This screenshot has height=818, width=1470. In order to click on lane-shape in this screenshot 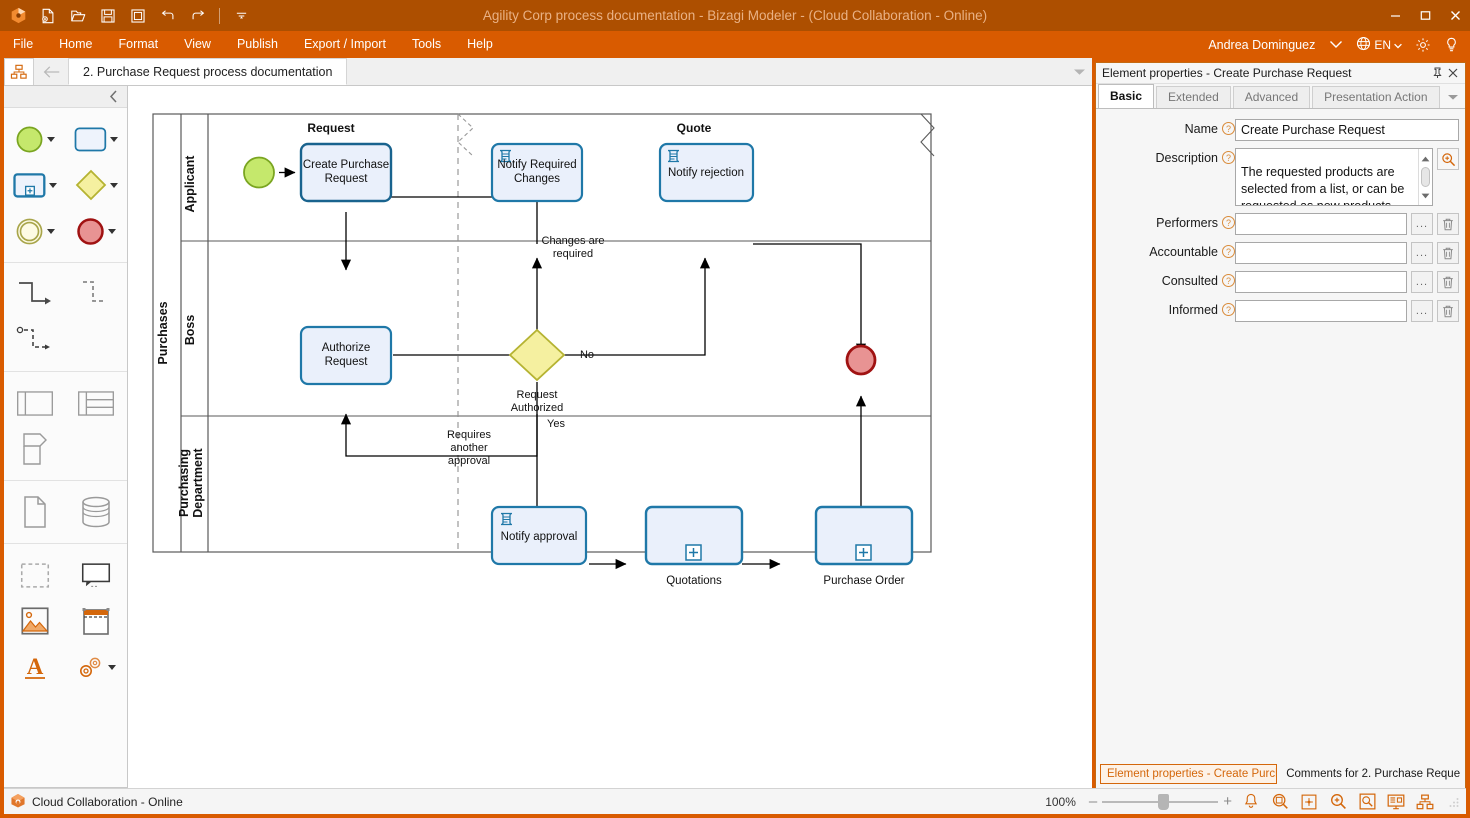, I will do `click(97, 403)`.